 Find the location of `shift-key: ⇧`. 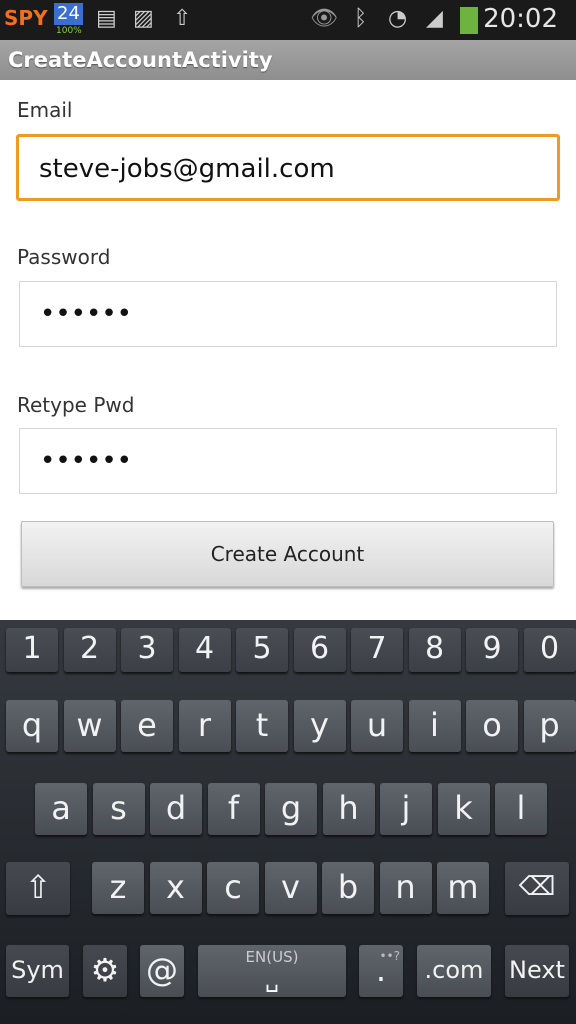

shift-key: ⇧ is located at coordinates (38, 888).